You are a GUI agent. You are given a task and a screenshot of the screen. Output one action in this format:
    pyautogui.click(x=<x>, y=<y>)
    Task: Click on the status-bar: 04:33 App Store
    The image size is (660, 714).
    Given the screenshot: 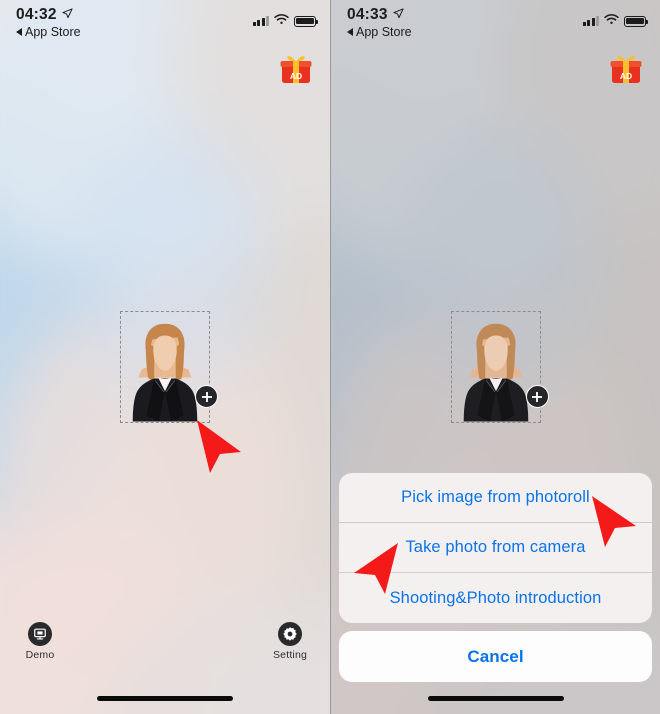 What is the action you would take?
    pyautogui.click(x=495, y=23)
    